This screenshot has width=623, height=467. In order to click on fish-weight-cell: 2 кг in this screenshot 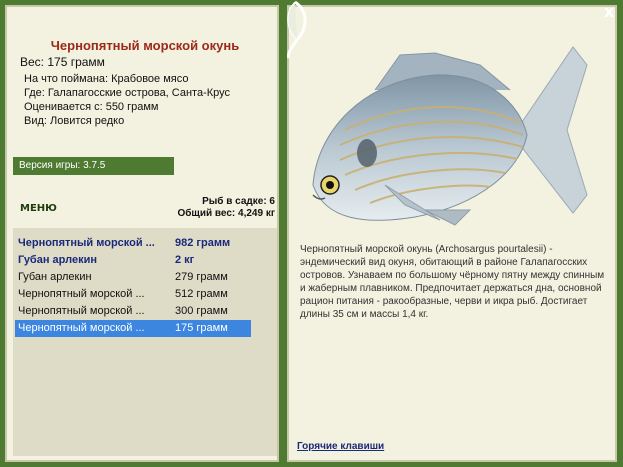, I will do `click(185, 260)`.